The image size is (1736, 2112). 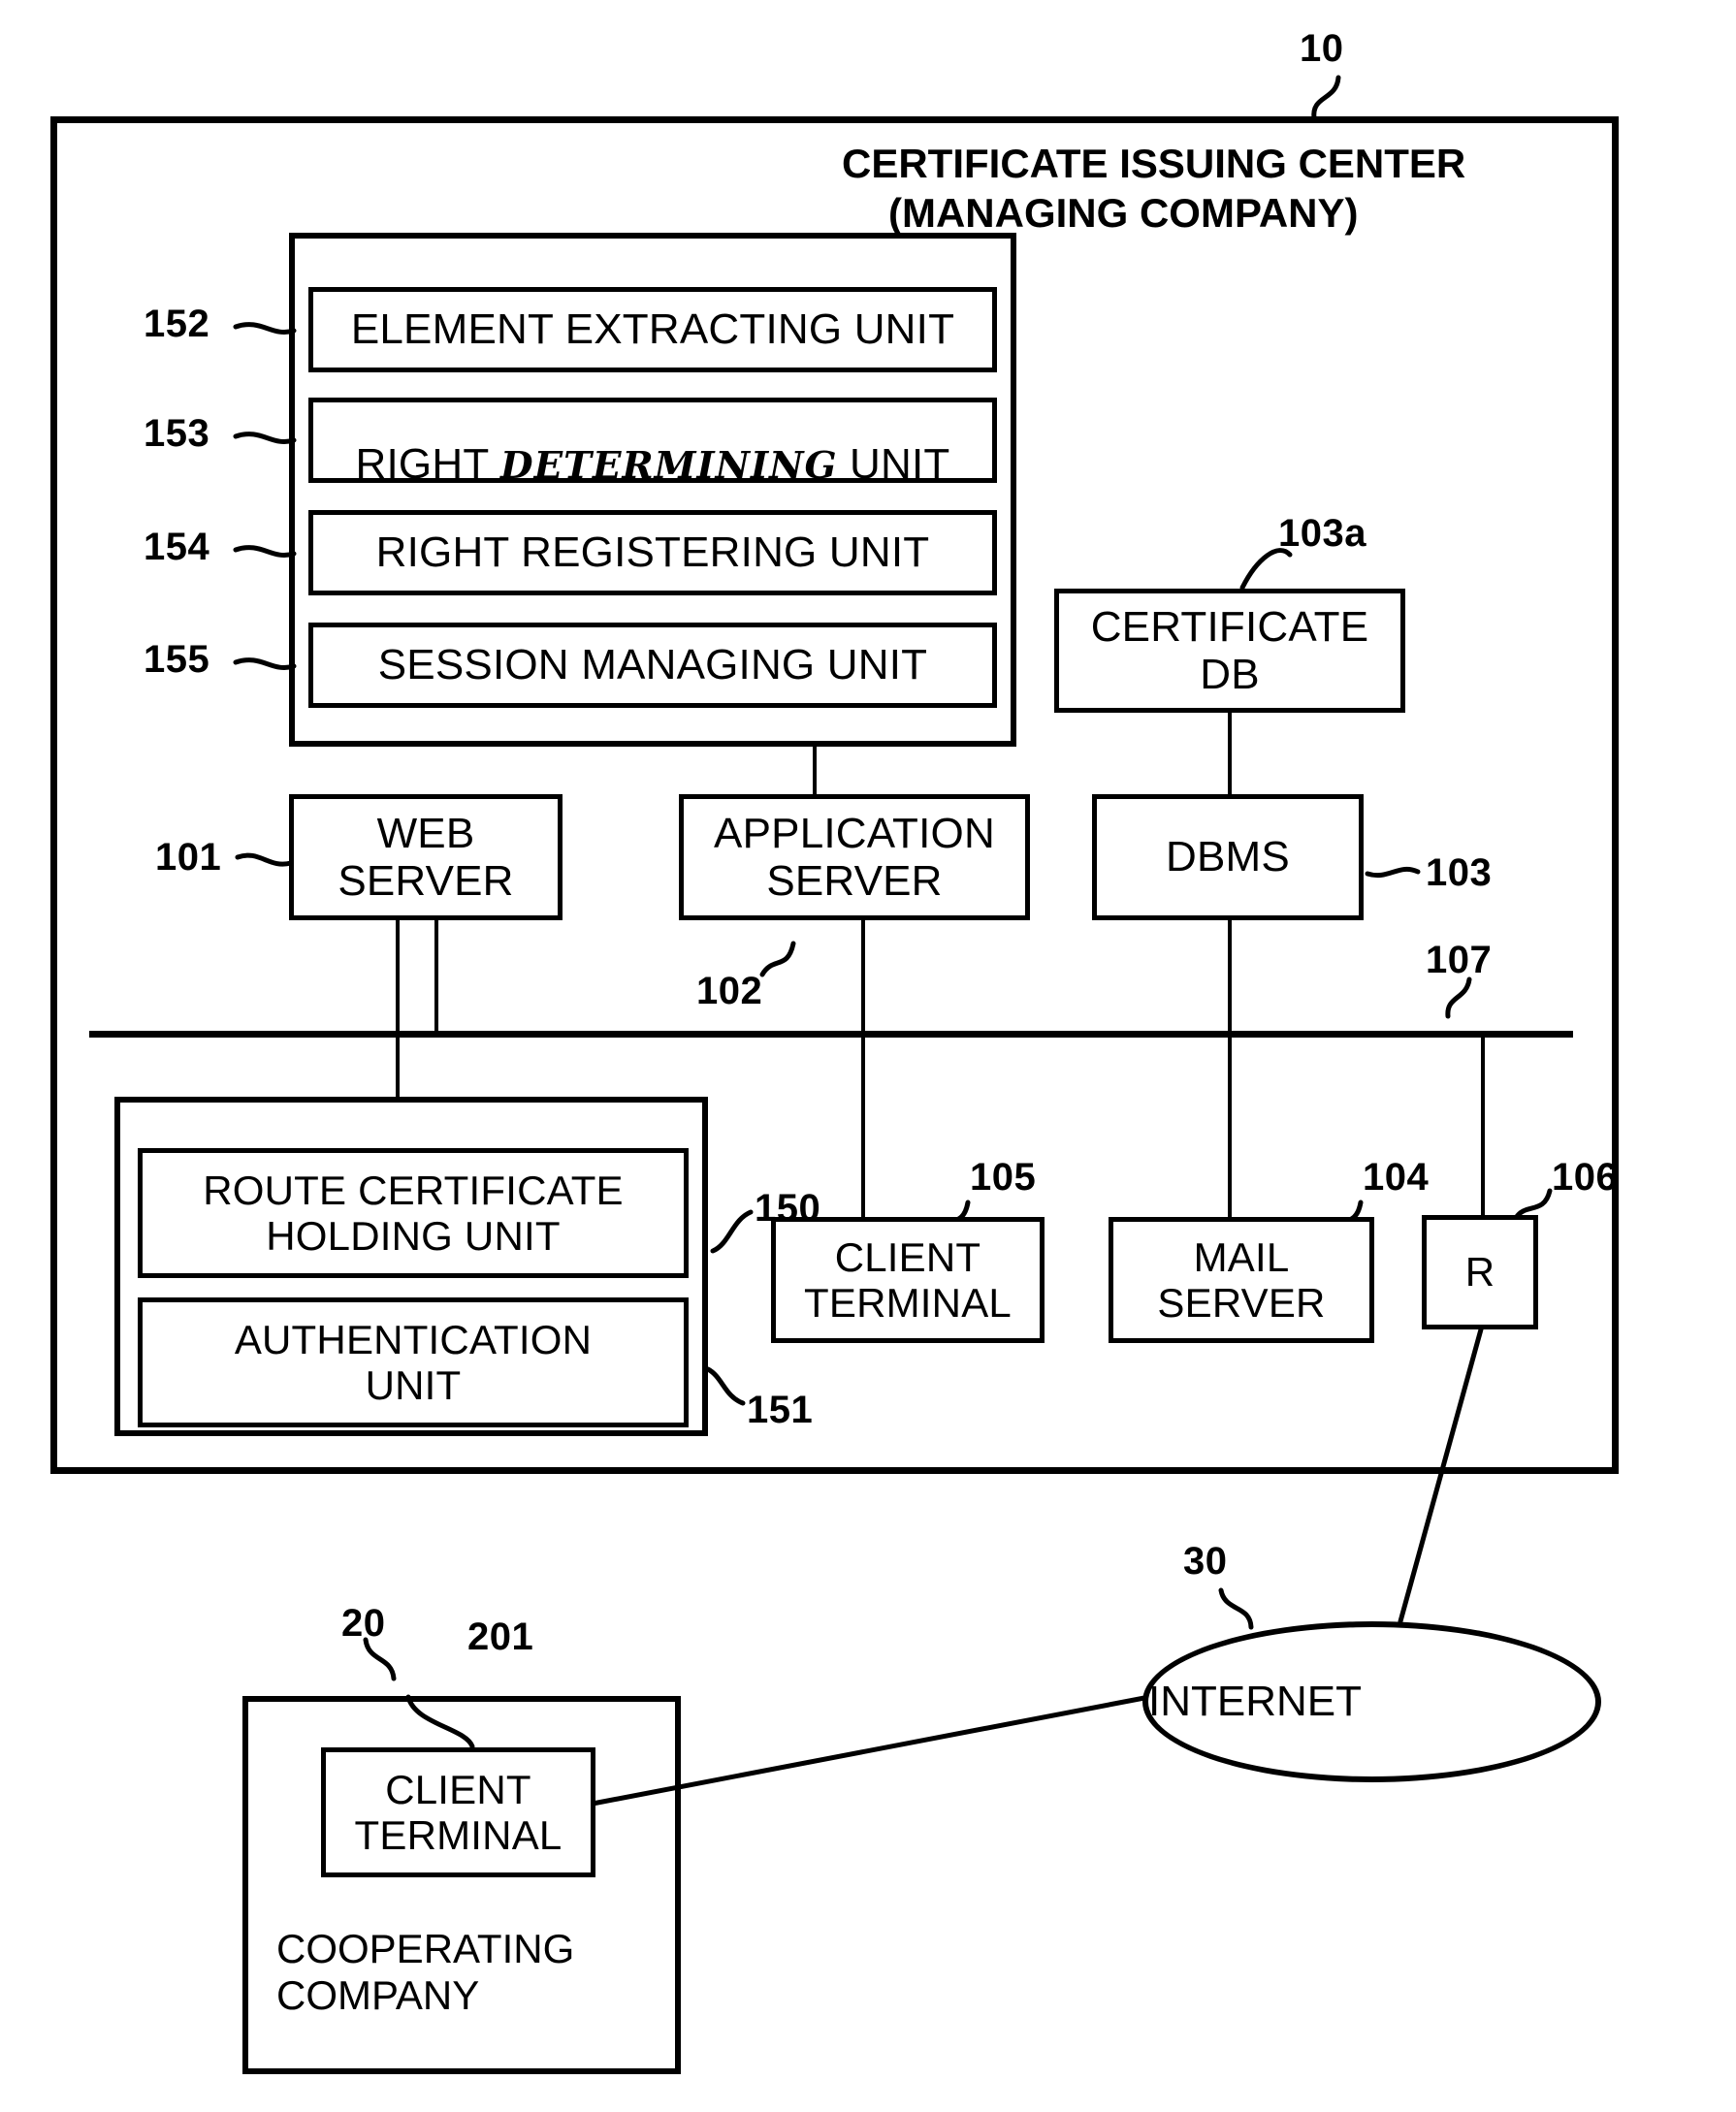 What do you see at coordinates (780, 1410) in the screenshot?
I see `ref-151: 151` at bounding box center [780, 1410].